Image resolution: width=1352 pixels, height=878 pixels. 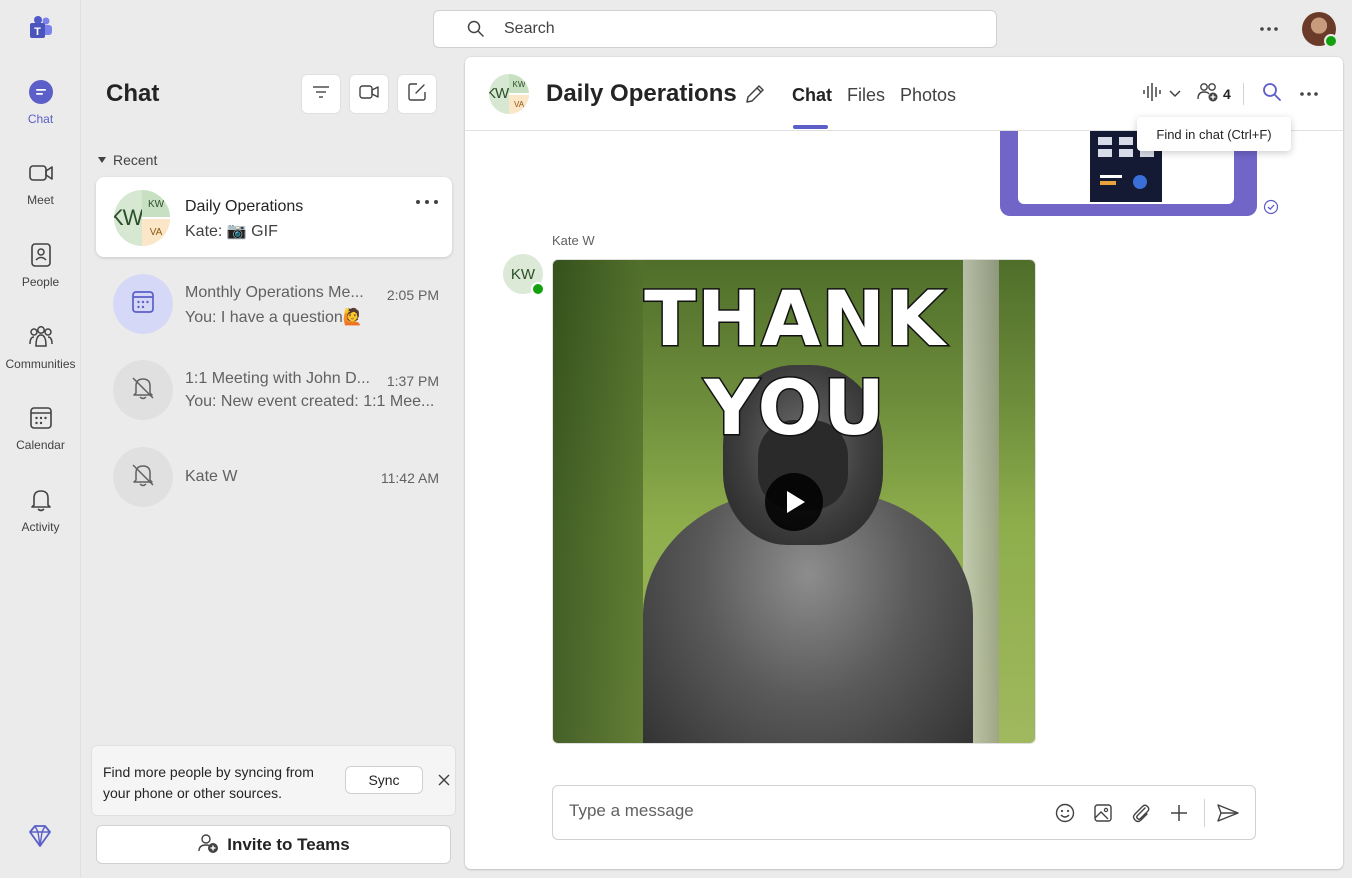 I want to click on chat-item-time: 1:37 PM, so click(x=412, y=381).